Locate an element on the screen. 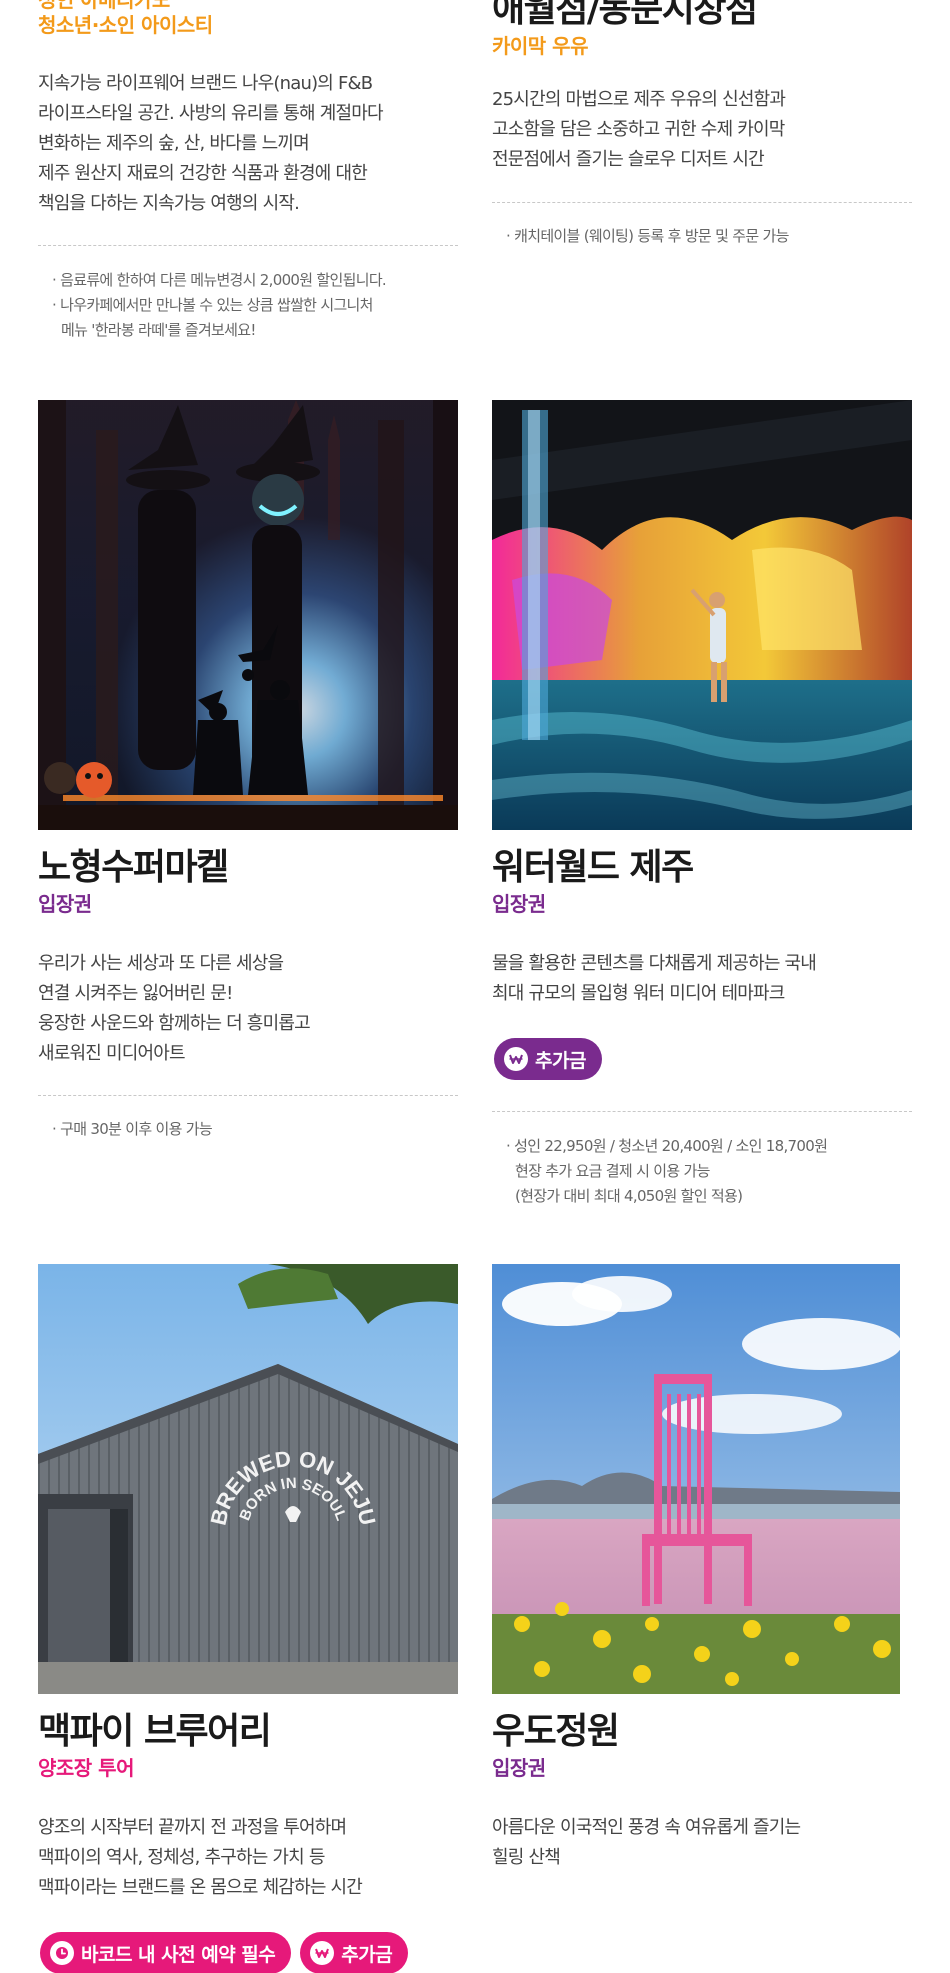 This screenshot has width=950, height=1973. desc-line: 양조의 시작부터 끝까지 전 과정을 투어하며 is located at coordinates (192, 1827).